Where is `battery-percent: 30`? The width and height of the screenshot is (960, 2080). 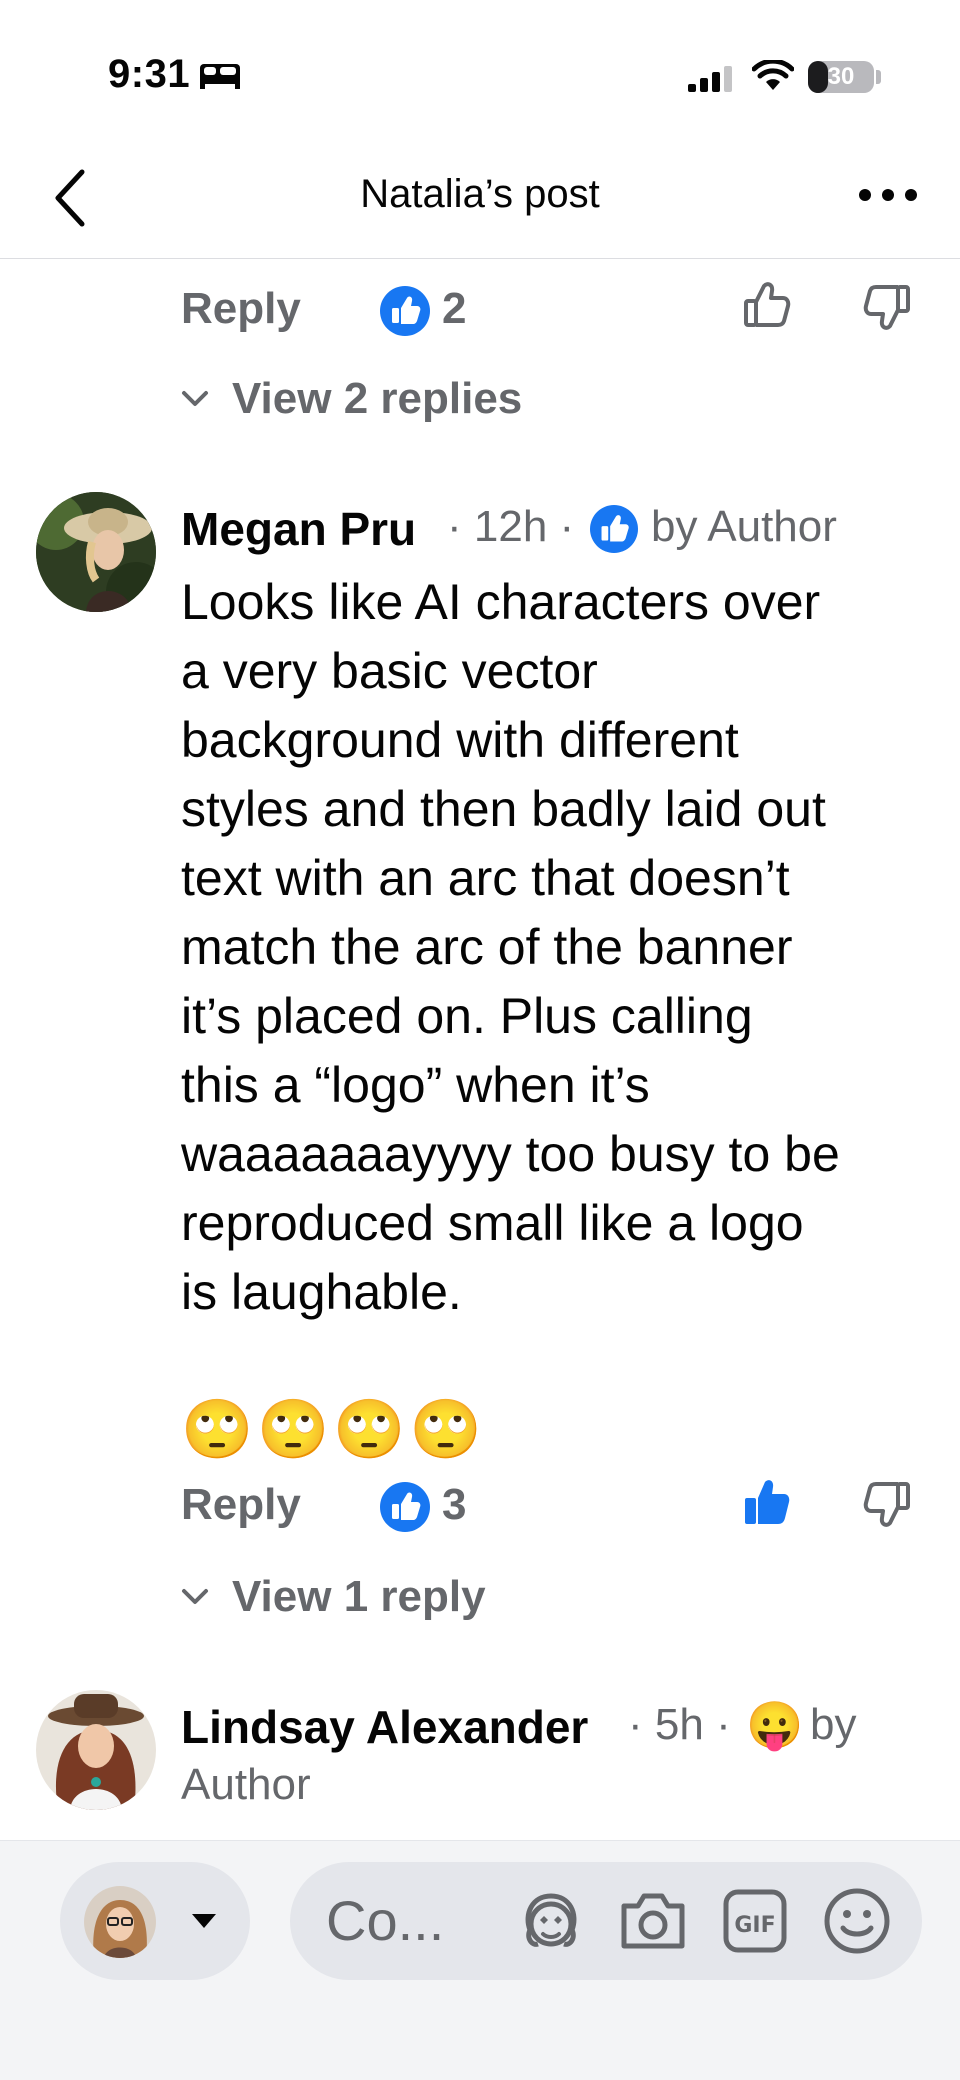
battery-percent: 30 is located at coordinates (841, 76).